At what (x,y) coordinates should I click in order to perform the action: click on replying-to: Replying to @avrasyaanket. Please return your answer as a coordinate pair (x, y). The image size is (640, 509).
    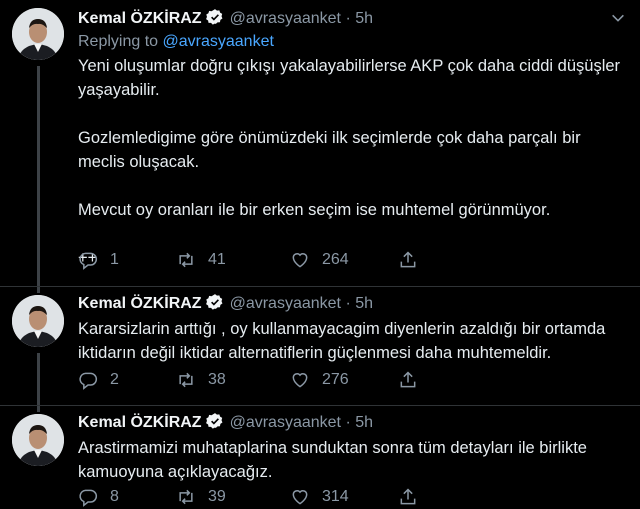
    Looking at the image, I should click on (176, 42).